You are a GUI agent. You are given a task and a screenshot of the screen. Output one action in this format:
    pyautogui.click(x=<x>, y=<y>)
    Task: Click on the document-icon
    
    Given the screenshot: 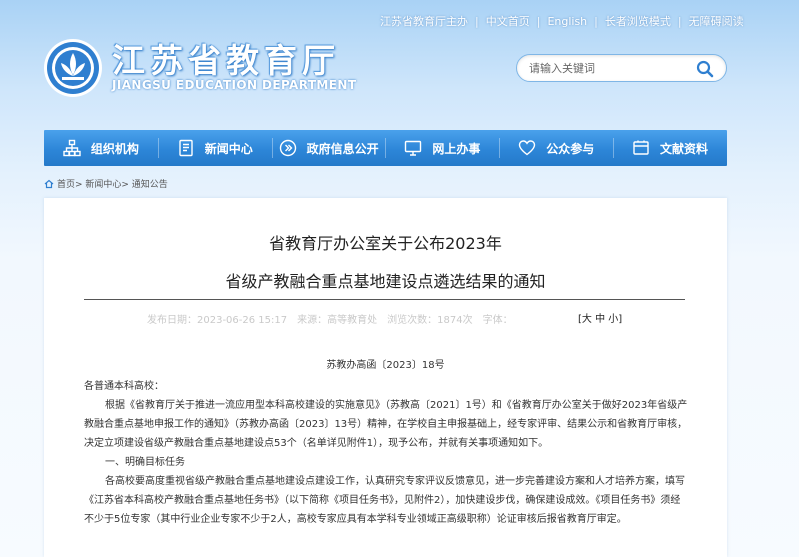 What is the action you would take?
    pyautogui.click(x=186, y=148)
    